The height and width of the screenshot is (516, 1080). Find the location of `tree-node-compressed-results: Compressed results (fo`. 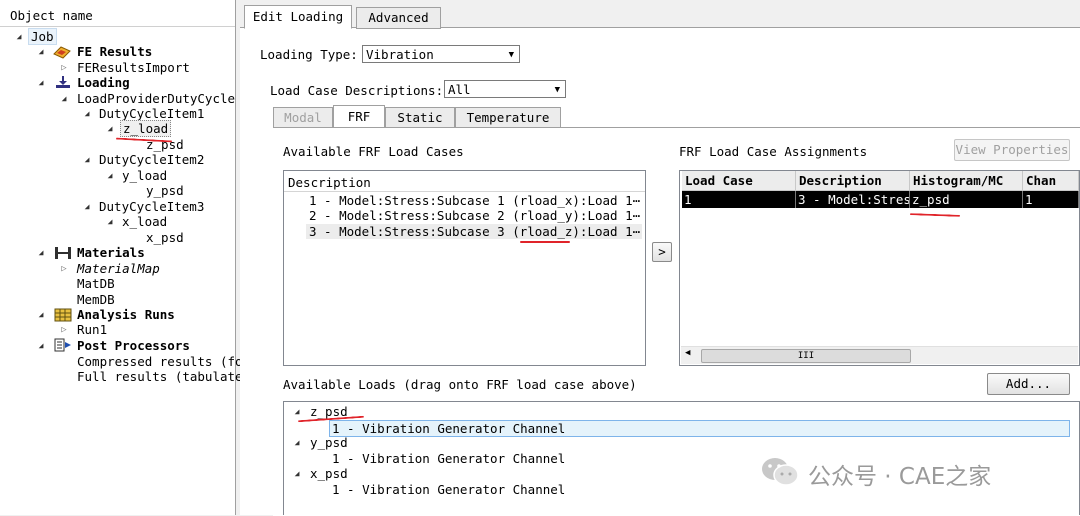

tree-node-compressed-results: Compressed results (fo is located at coordinates (160, 362).